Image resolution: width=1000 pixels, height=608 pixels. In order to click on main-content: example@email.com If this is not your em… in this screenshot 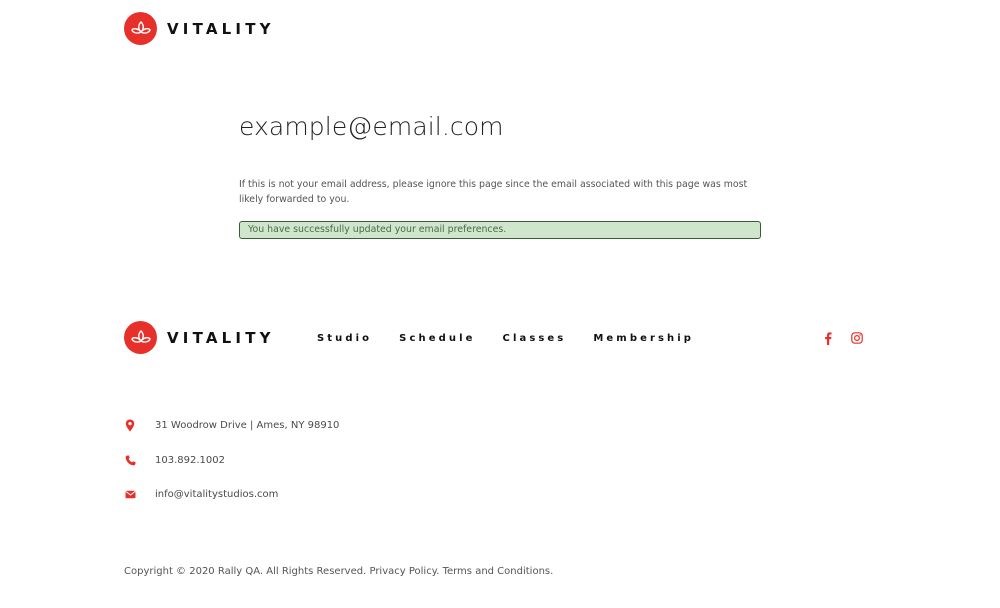, I will do `click(500, 175)`.